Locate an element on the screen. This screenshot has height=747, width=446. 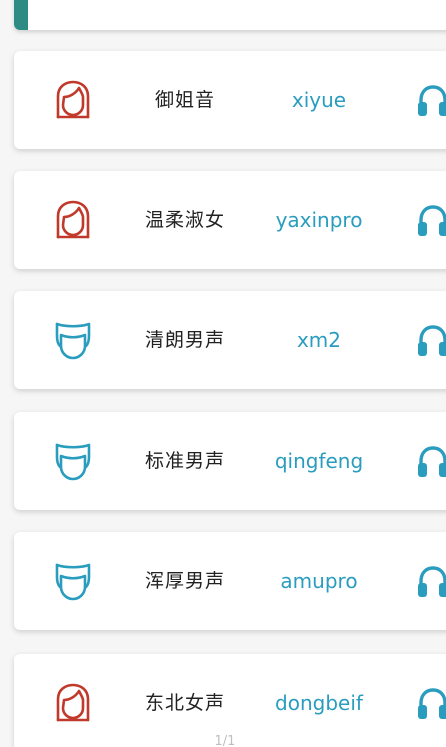
voice-name: 御姐音 is located at coordinates (184, 100).